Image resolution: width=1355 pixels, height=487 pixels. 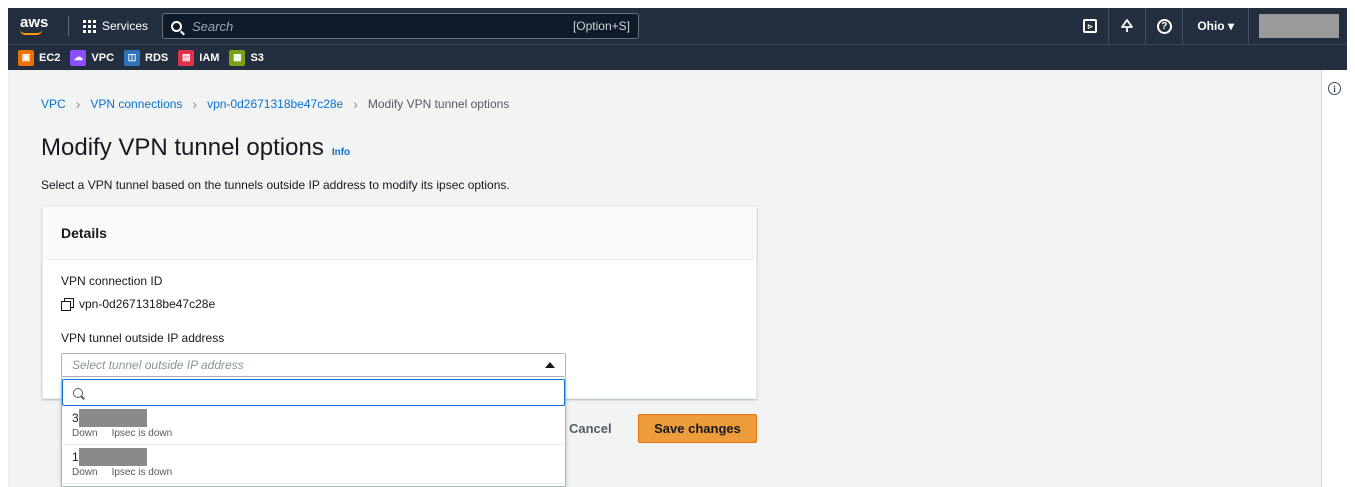 I want to click on breadcrumb-vpc: VPC, so click(x=53, y=104).